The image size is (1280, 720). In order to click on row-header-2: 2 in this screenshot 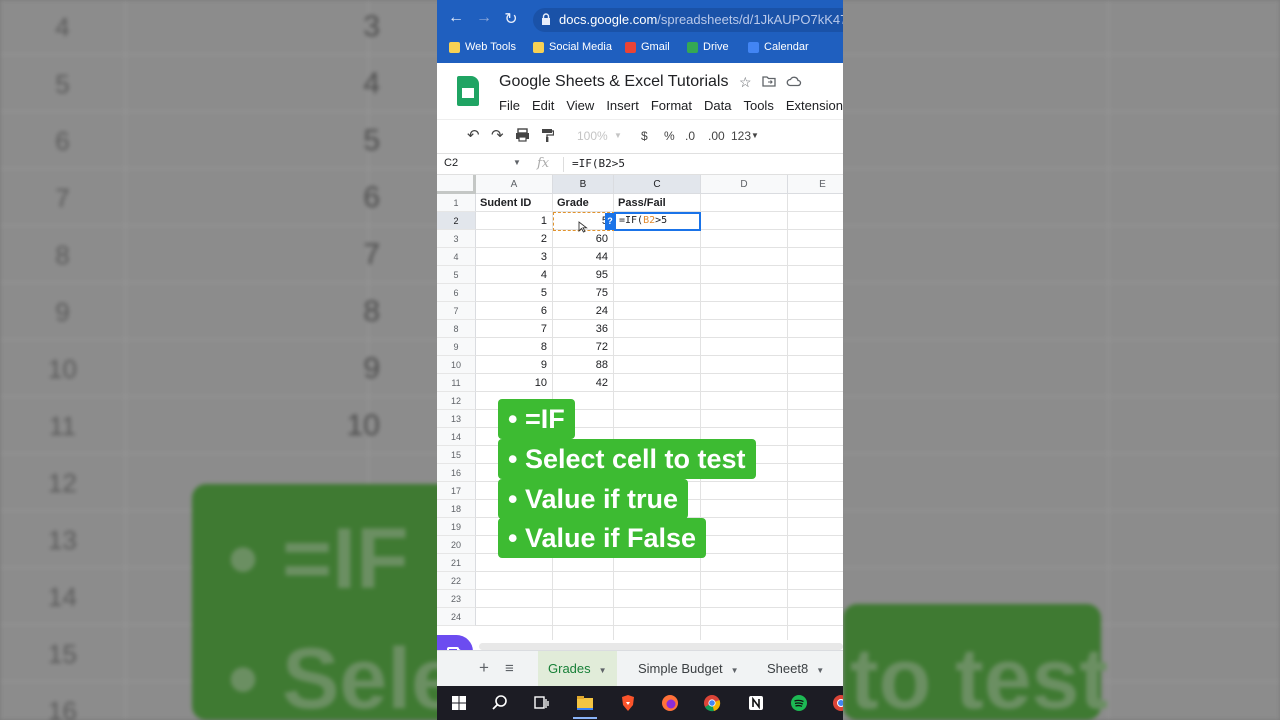, I will do `click(456, 221)`.